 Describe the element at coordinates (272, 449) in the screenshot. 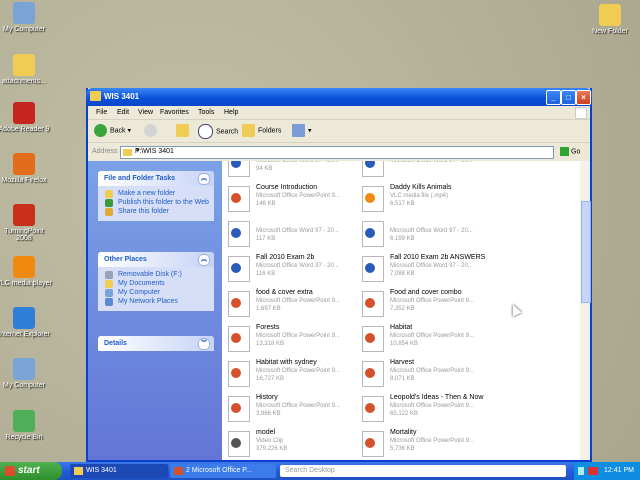

I see `file-size: 379,226 KB` at that location.